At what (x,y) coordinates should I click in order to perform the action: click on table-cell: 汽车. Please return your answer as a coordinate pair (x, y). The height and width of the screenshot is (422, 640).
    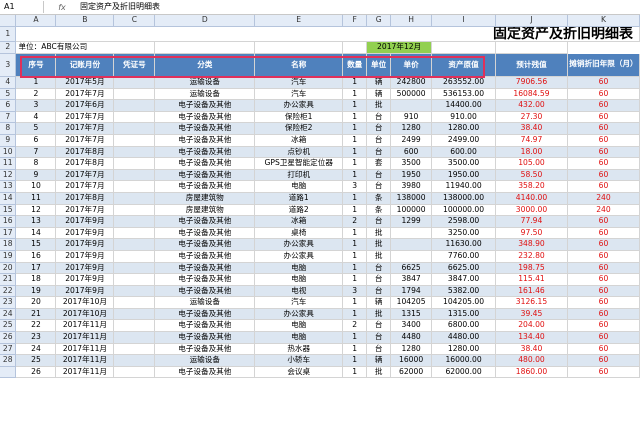
    Looking at the image, I should click on (299, 302).